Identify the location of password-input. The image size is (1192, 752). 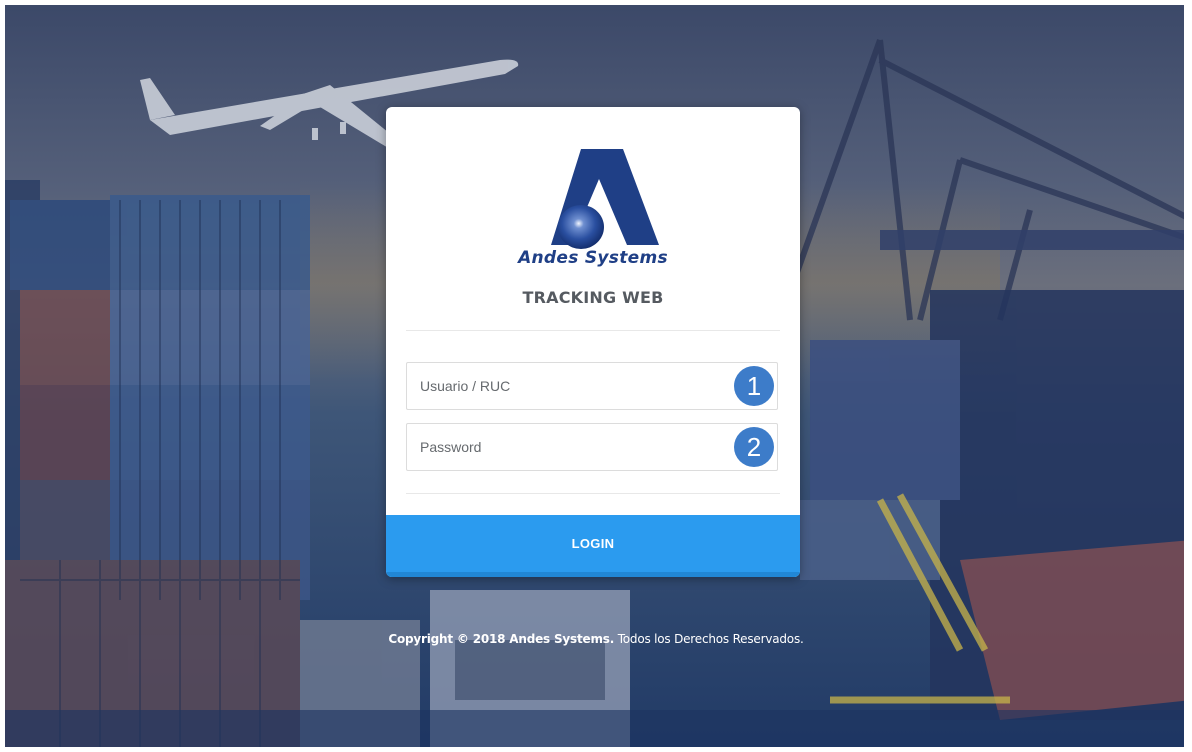
(592, 447).